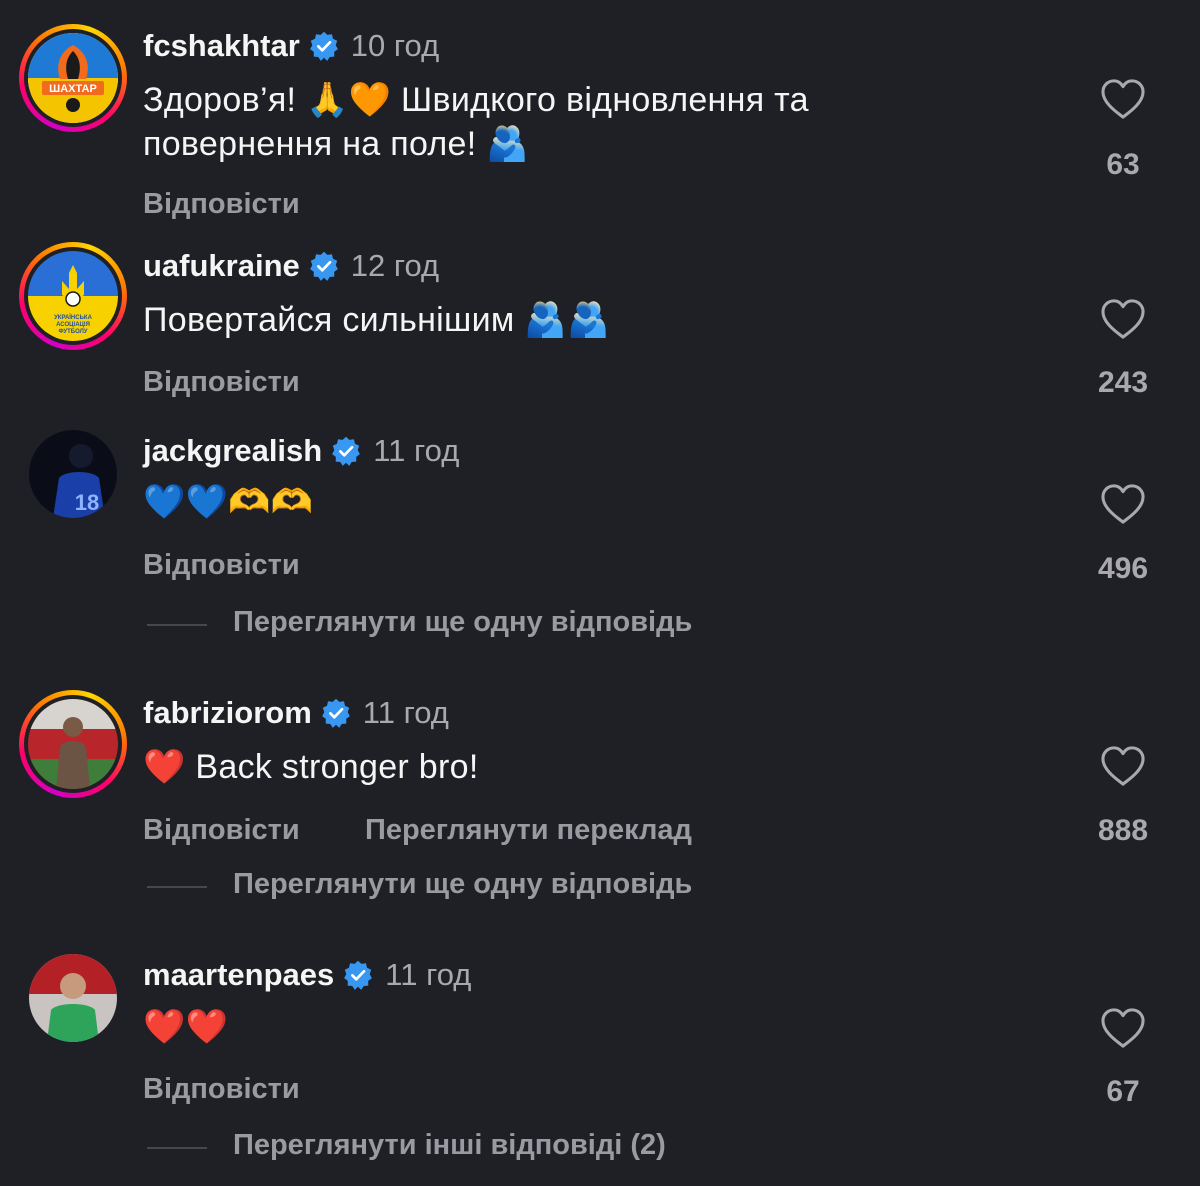  I want to click on svg-text: ШАХТАР, so click(73, 89).